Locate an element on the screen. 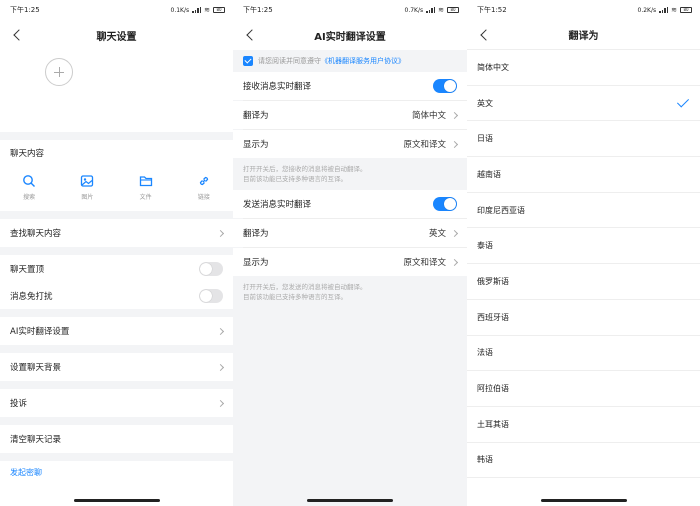  language-label: 西班牙语 is located at coordinates (493, 317).